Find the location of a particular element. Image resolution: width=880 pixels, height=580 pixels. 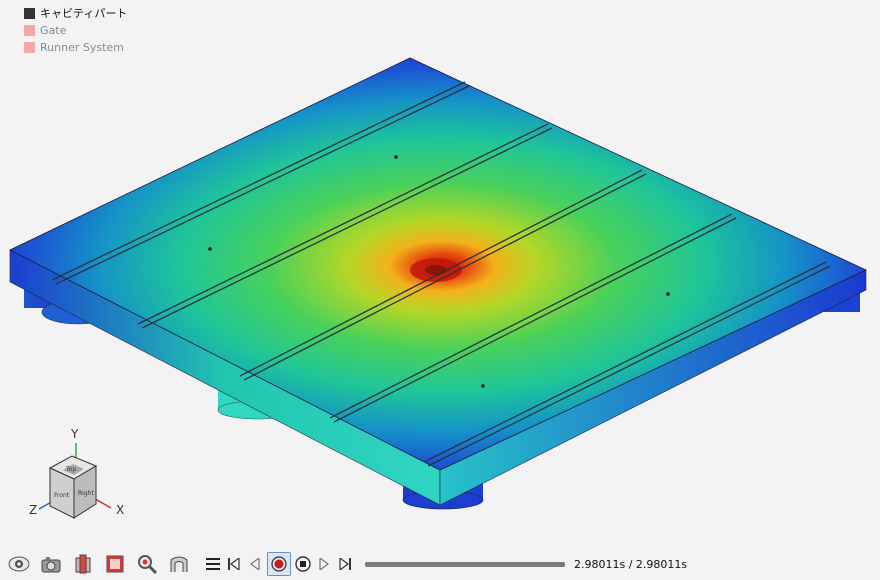

step-forward-icon is located at coordinates (324, 564).